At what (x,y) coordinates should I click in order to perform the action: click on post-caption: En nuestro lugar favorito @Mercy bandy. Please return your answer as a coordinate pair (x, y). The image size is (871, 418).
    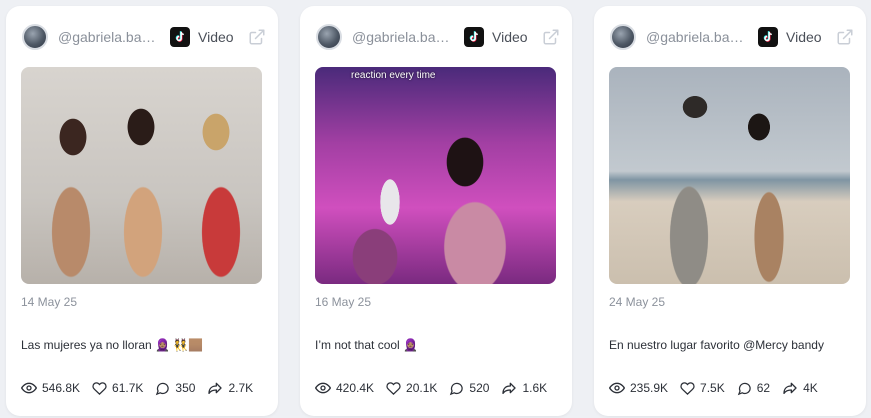
    Looking at the image, I should click on (716, 345).